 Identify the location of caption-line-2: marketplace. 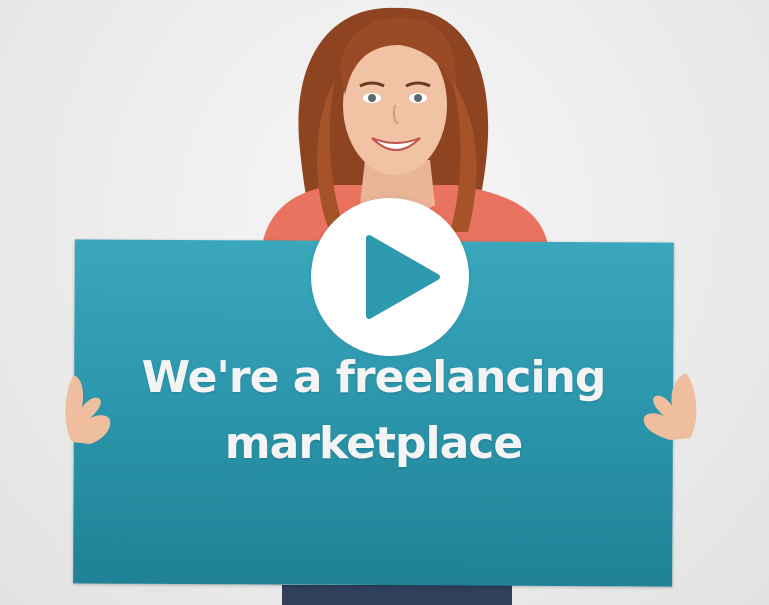
(373, 443).